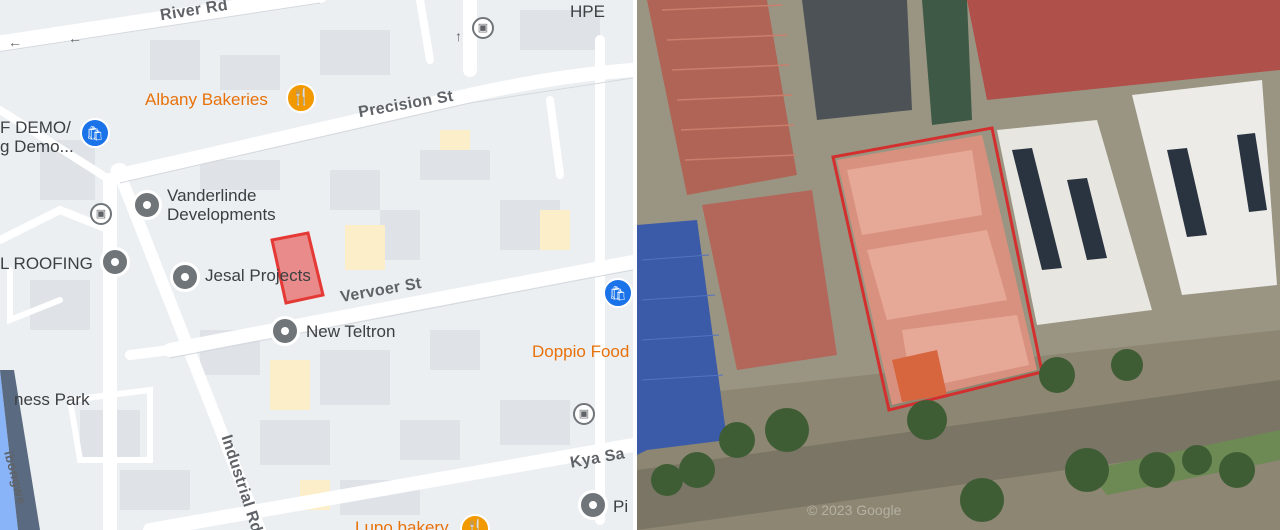  What do you see at coordinates (206, 100) in the screenshot?
I see `place-label-albany-bakeries: Albany Bakeries` at bounding box center [206, 100].